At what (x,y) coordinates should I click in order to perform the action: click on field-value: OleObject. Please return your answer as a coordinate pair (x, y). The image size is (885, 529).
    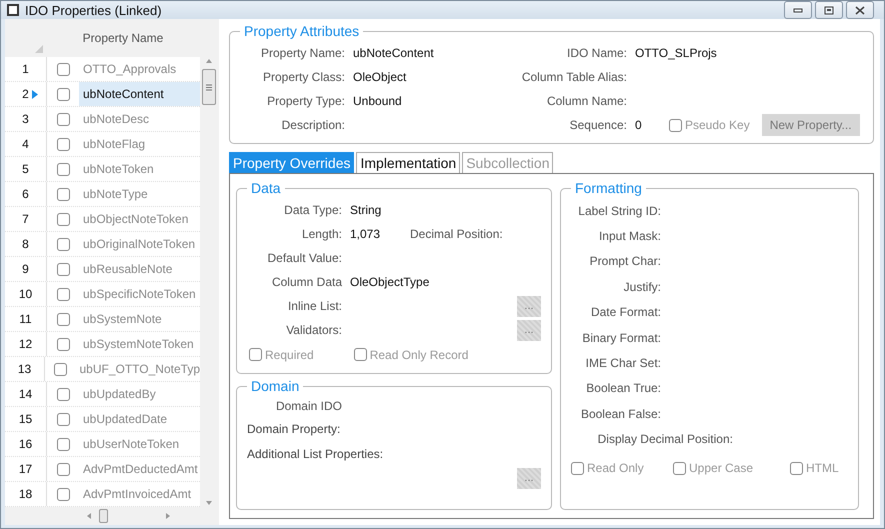
    Looking at the image, I should click on (379, 77).